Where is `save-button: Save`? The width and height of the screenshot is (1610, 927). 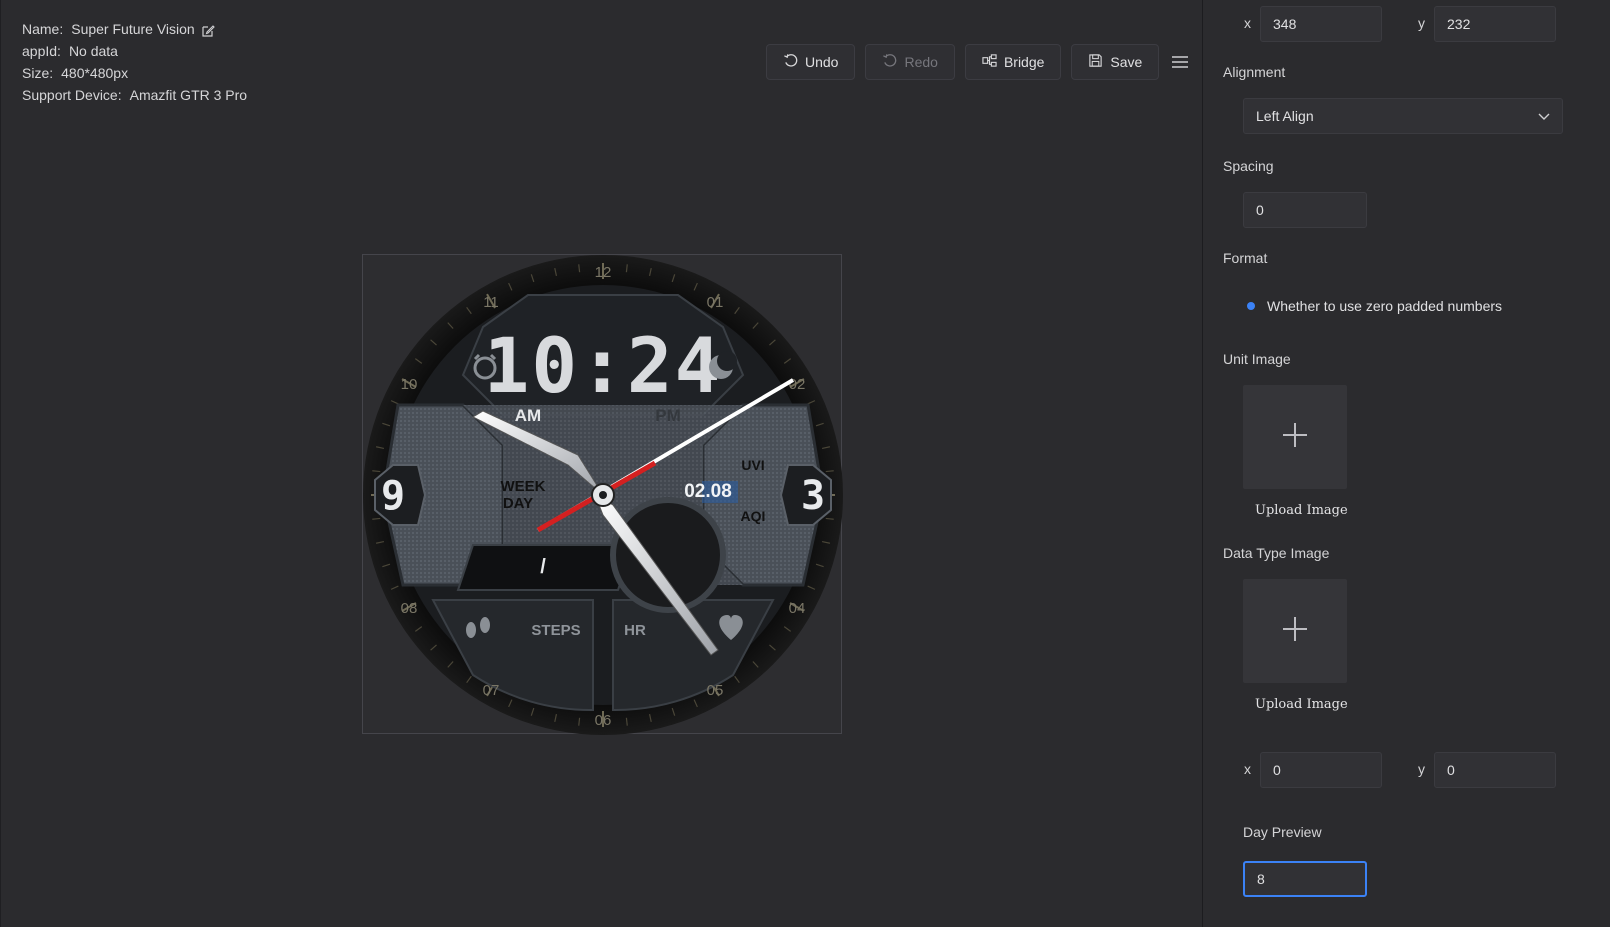
save-button: Save is located at coordinates (1115, 62).